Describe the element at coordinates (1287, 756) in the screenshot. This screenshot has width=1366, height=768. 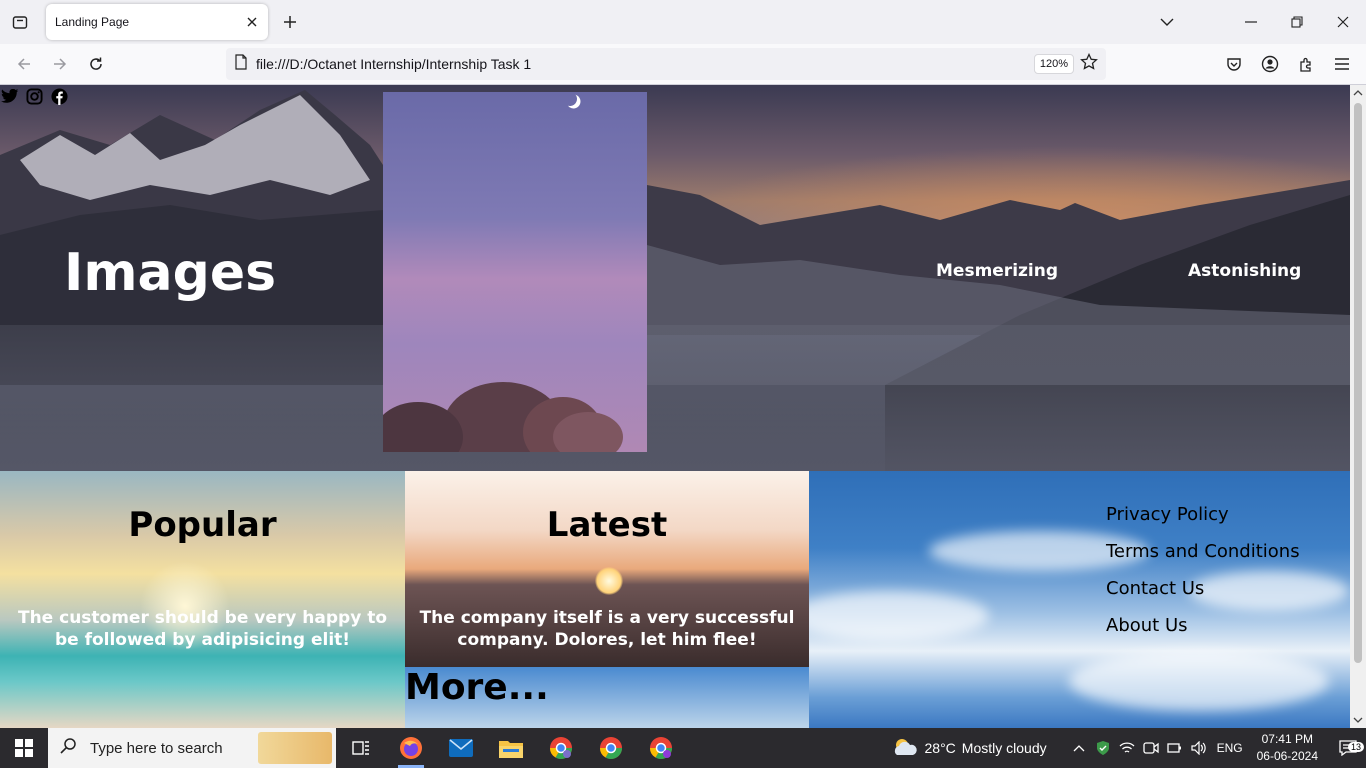
I see `clock-date: 06-06-2024` at that location.